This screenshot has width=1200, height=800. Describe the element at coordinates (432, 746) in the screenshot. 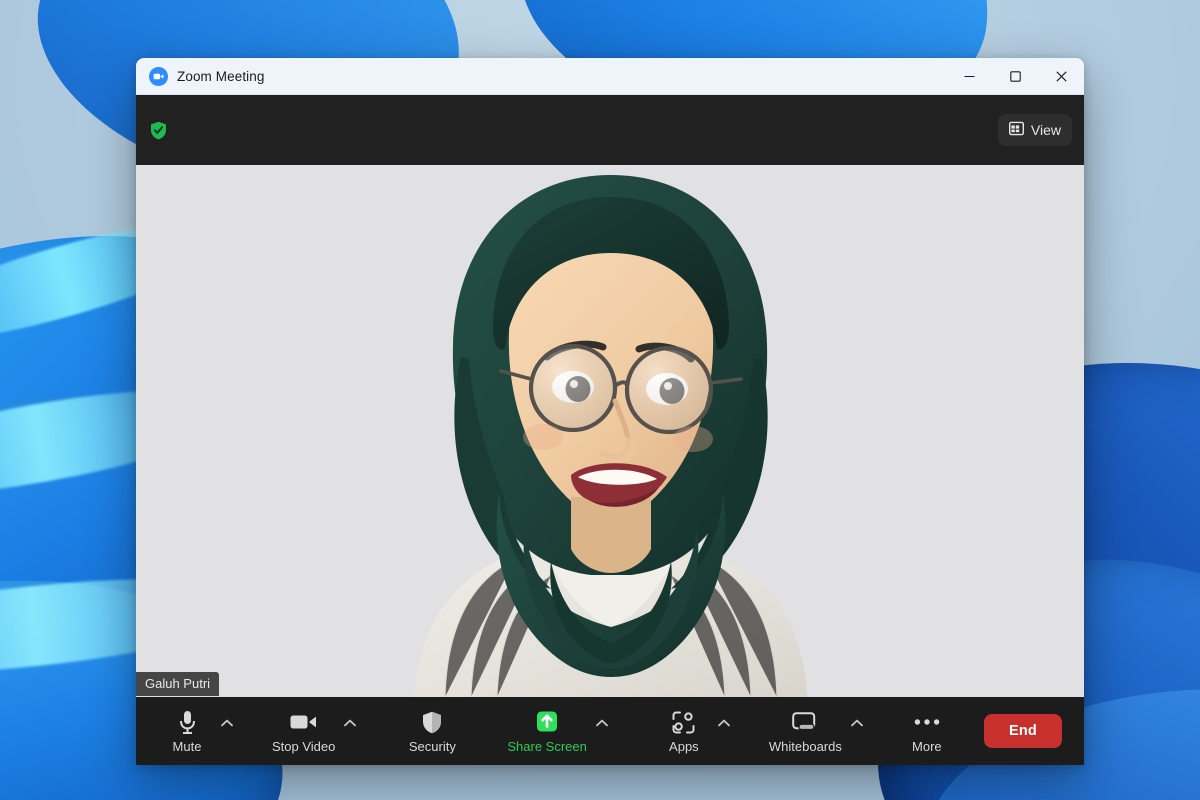

I see `security-button-label: Security` at that location.